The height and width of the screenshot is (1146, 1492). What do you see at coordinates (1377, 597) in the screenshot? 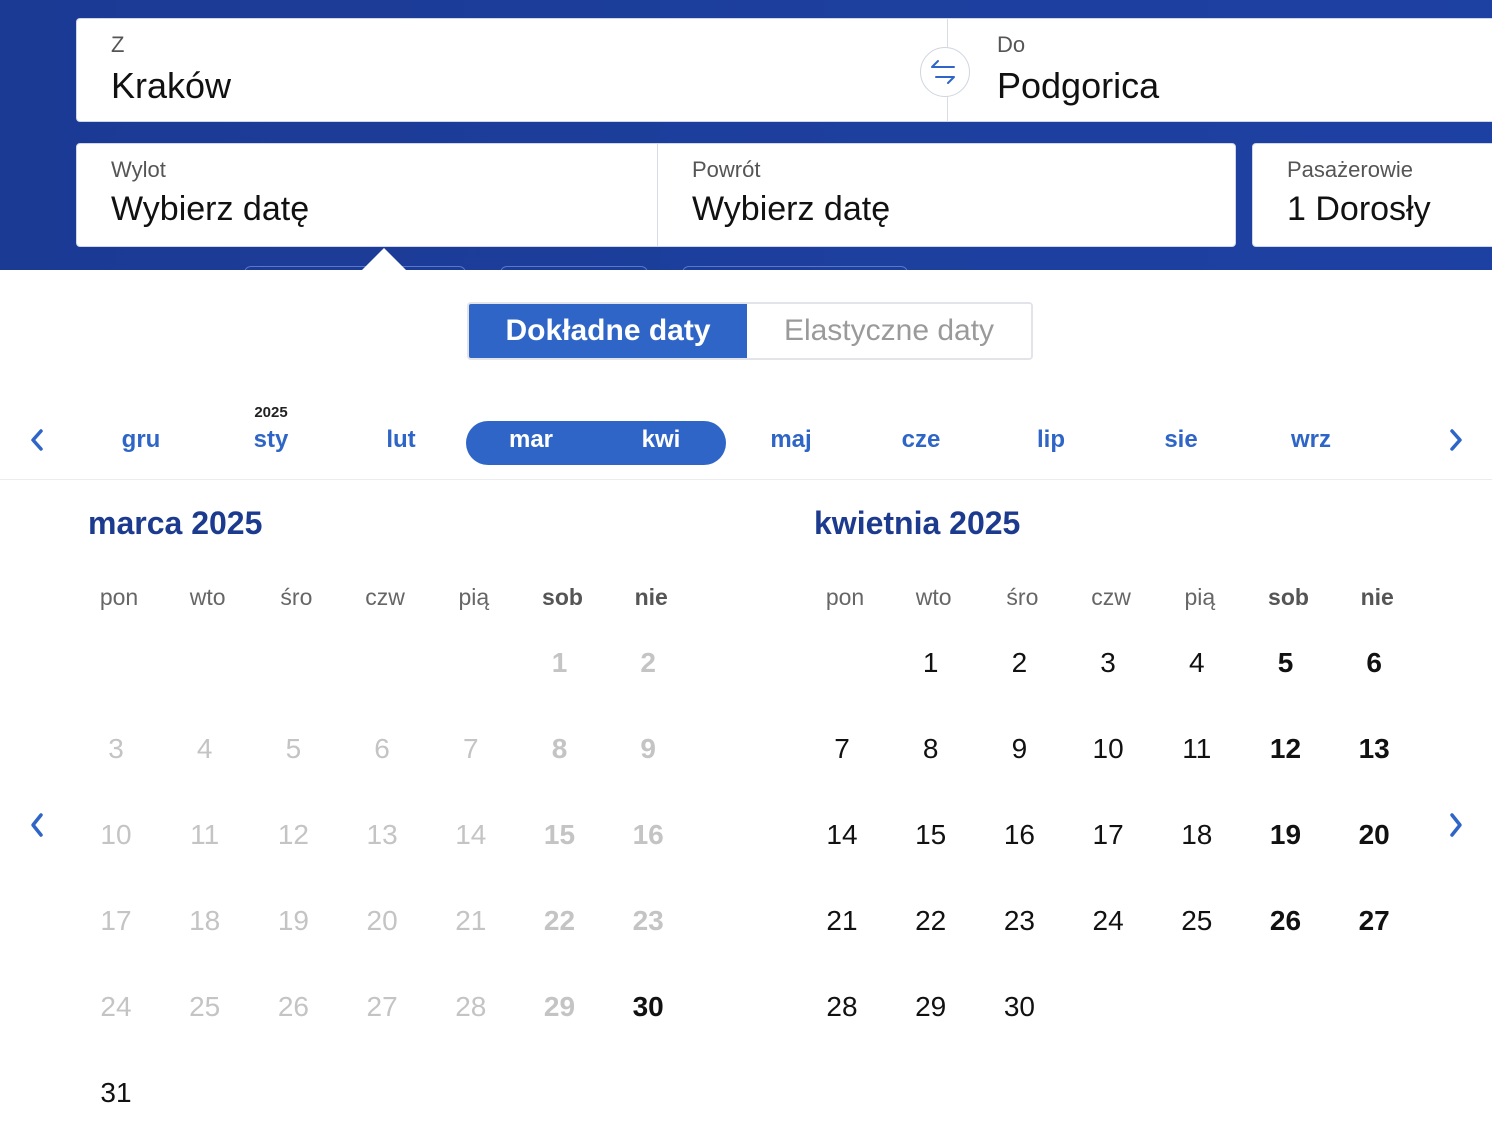
I see `weekday-header: nie` at bounding box center [1377, 597].